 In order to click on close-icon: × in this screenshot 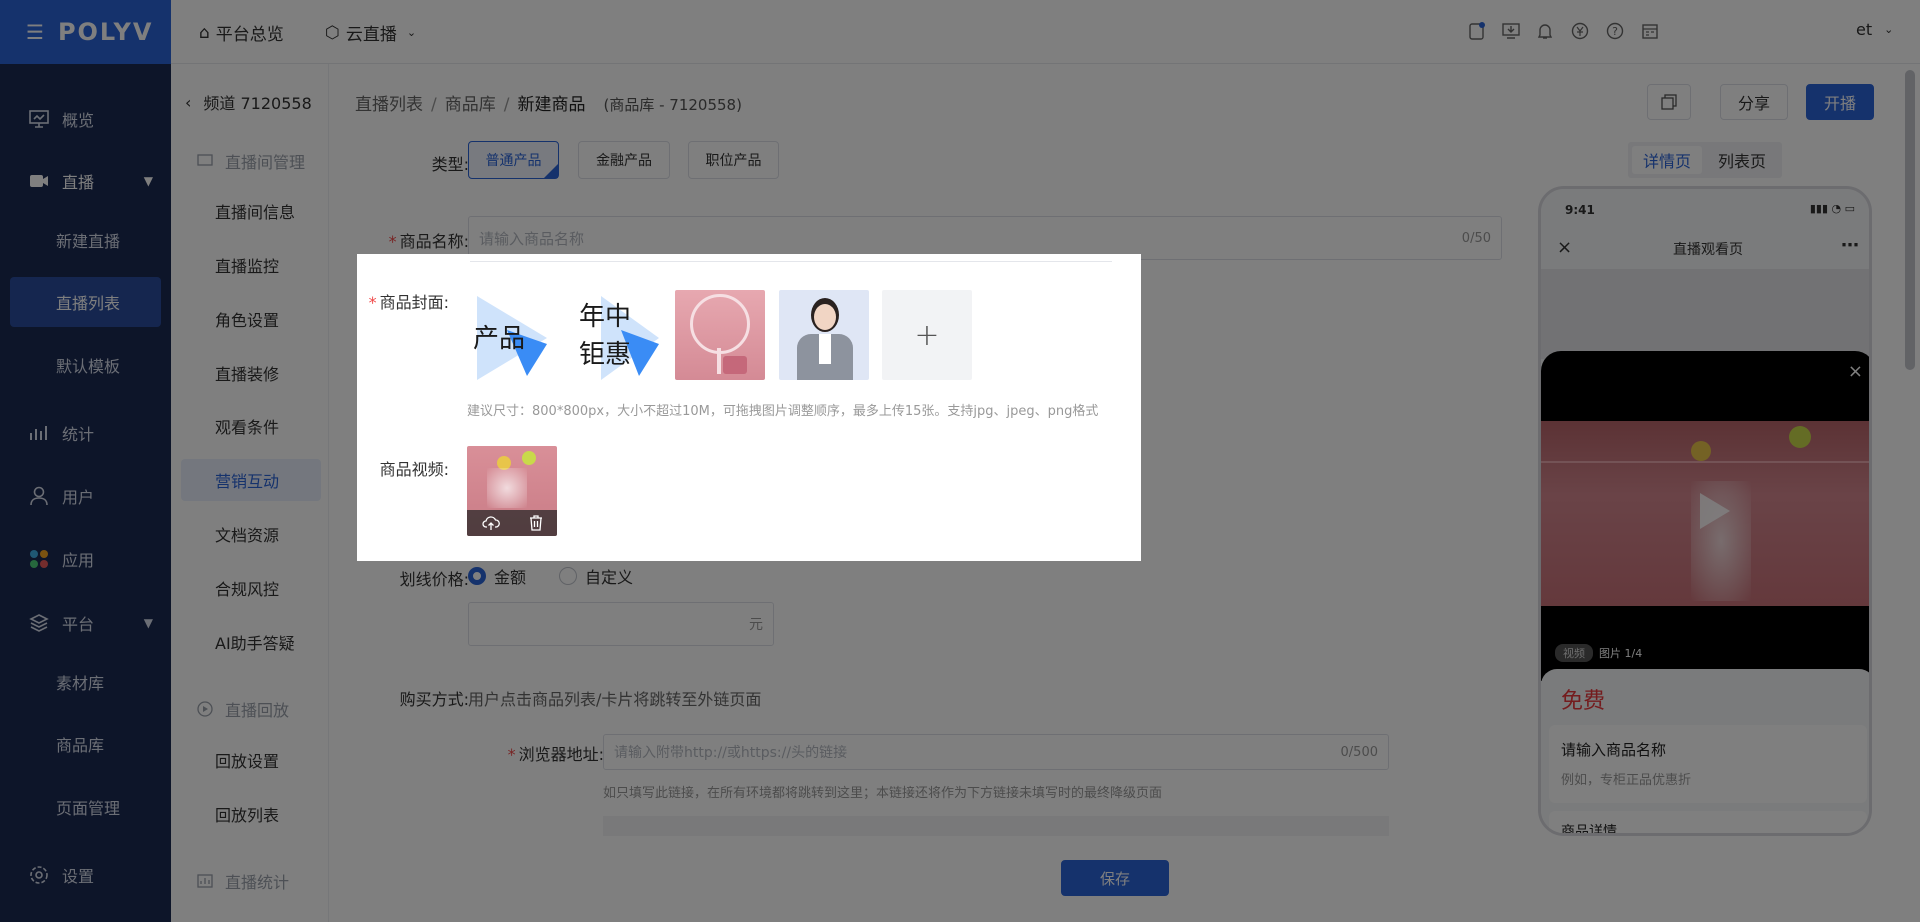, I will do `click(1565, 247)`.